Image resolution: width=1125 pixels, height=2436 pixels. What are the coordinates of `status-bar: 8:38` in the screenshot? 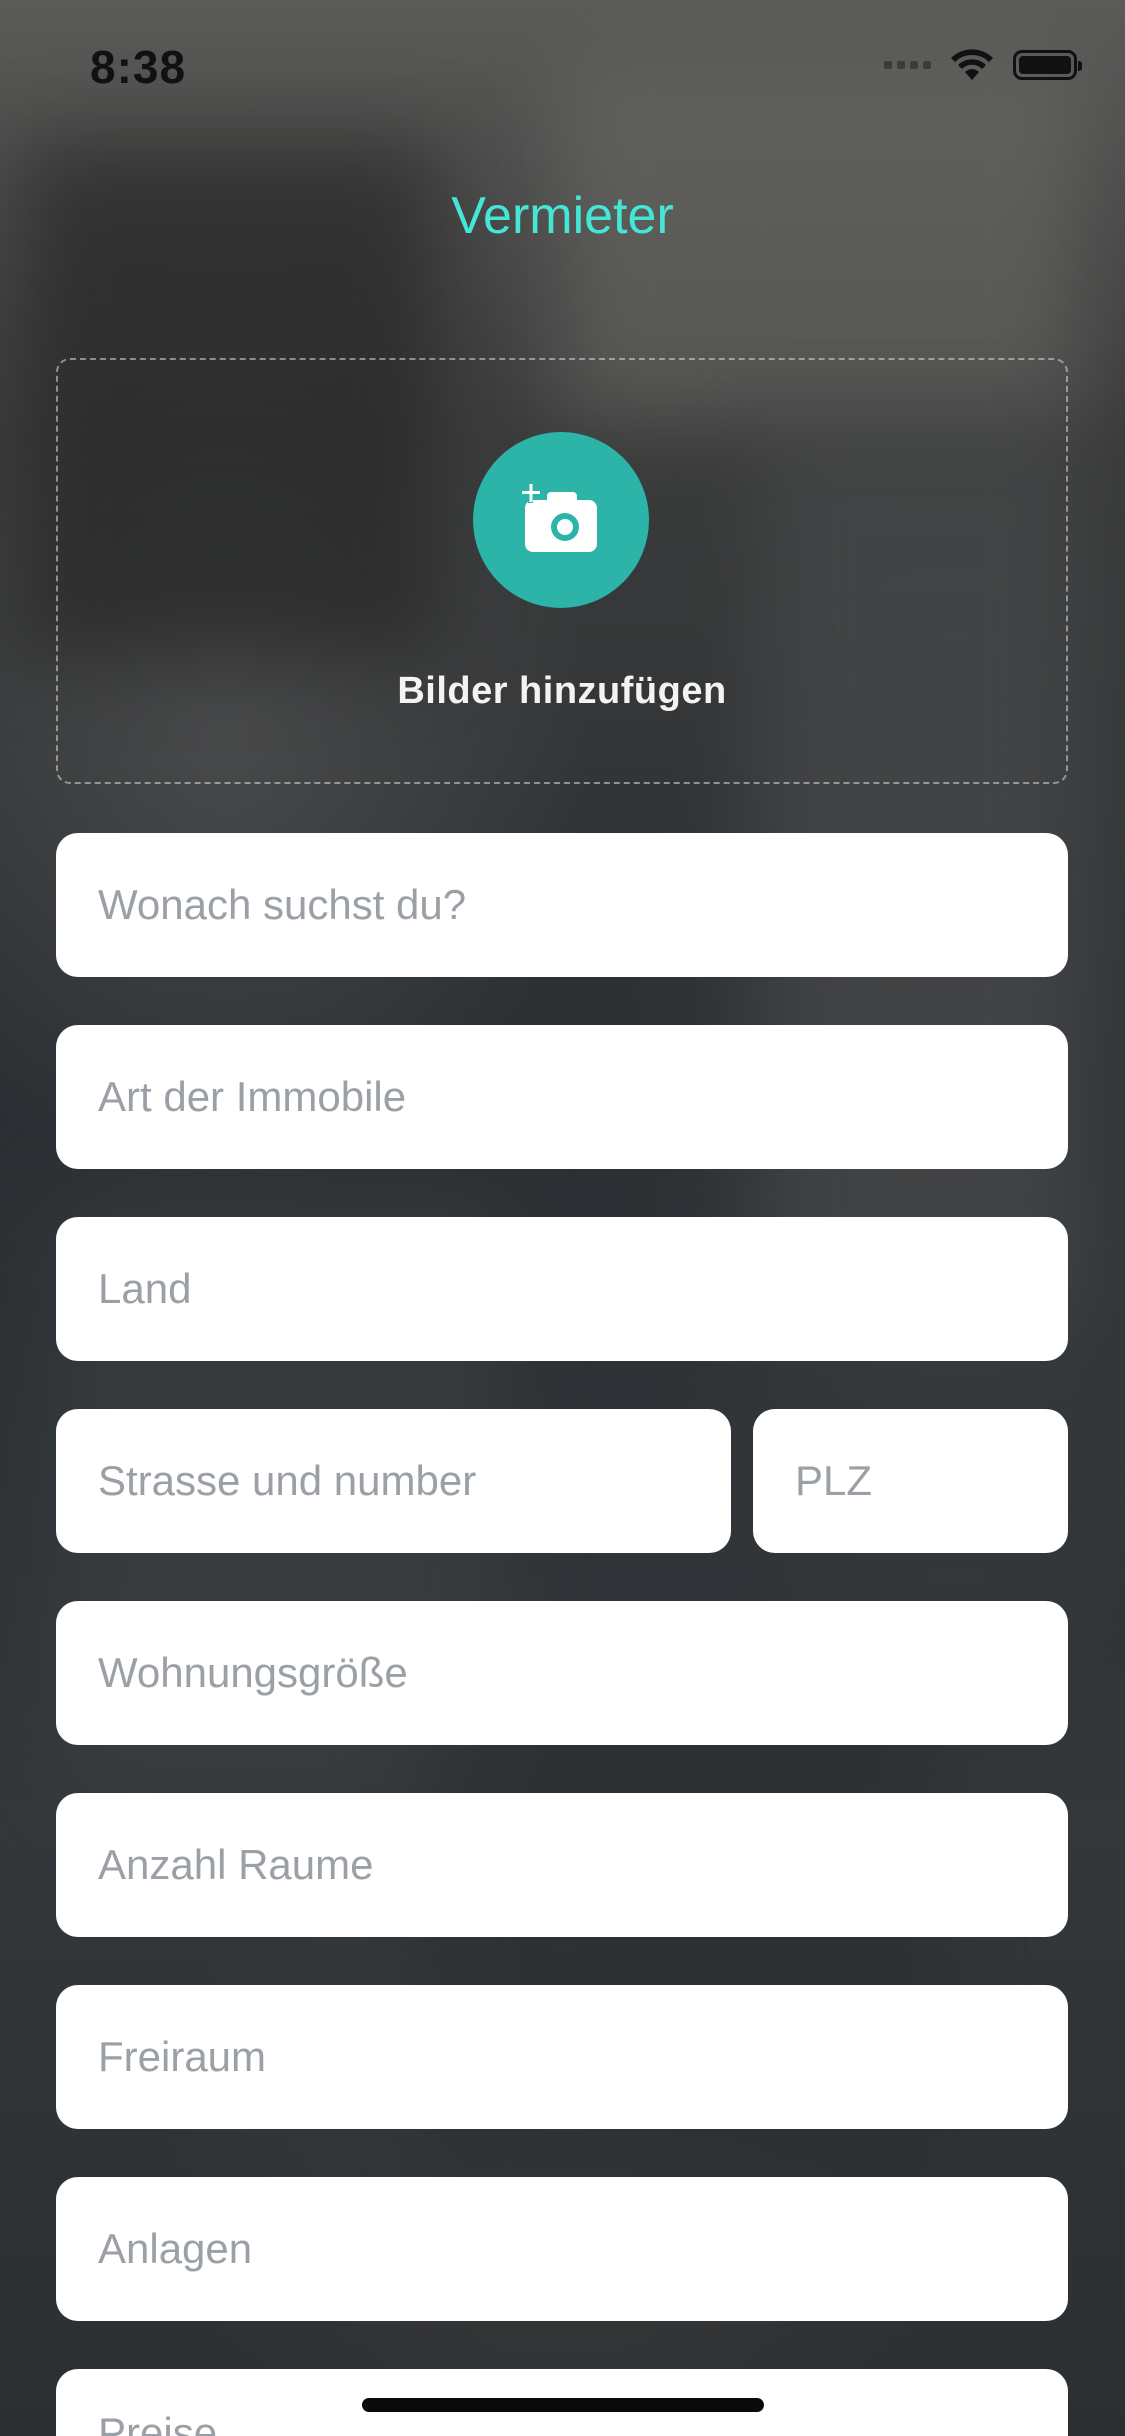 It's located at (562, 66).